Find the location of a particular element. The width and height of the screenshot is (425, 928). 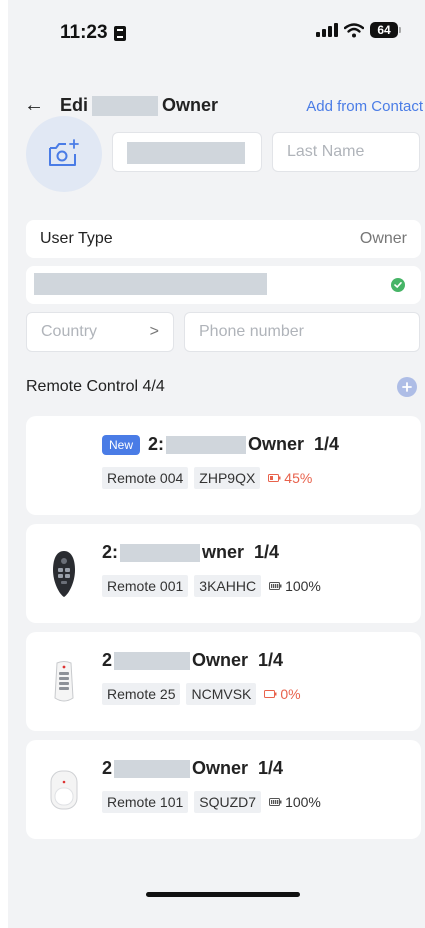

status-time: 11:23 is located at coordinates (93, 33).